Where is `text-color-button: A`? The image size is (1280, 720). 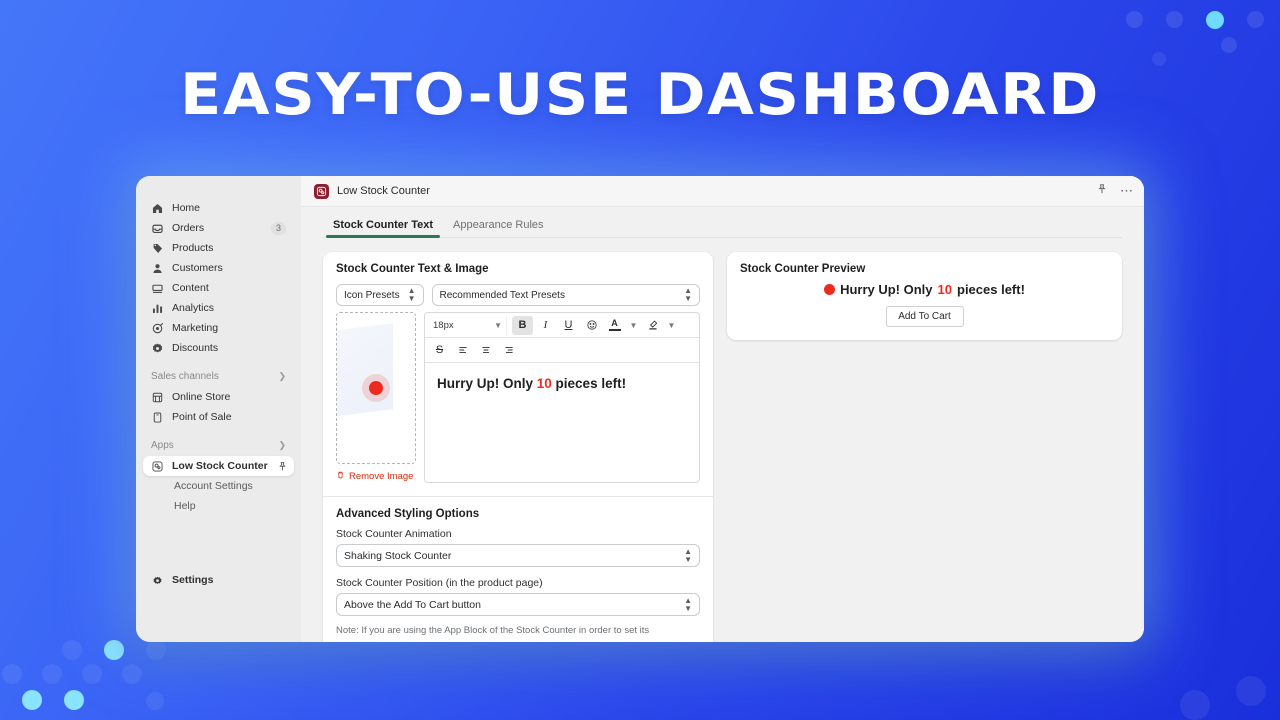
text-color-button: A is located at coordinates (614, 325).